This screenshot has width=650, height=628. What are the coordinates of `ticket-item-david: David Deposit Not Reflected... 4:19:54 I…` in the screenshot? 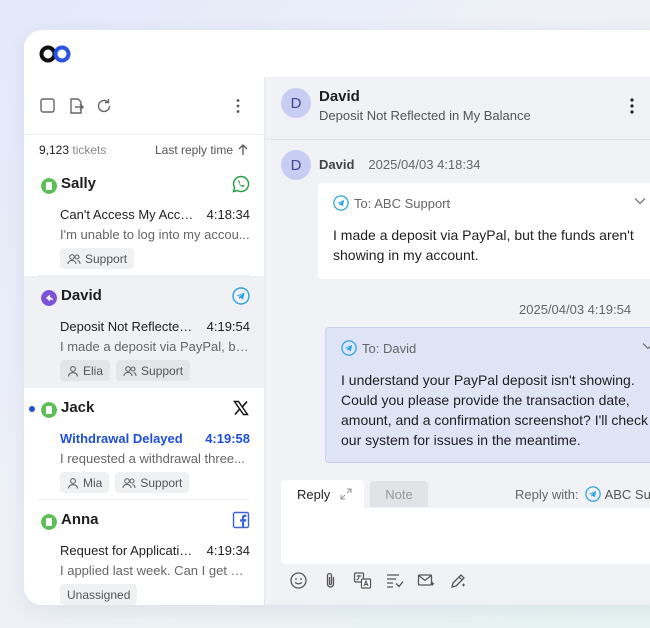 It's located at (144, 332).